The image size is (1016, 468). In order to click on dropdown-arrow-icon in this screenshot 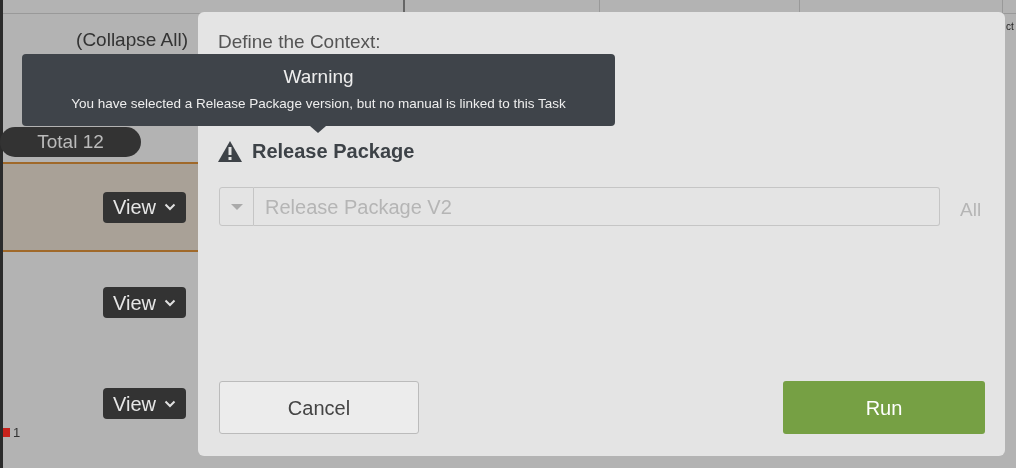, I will do `click(236, 206)`.